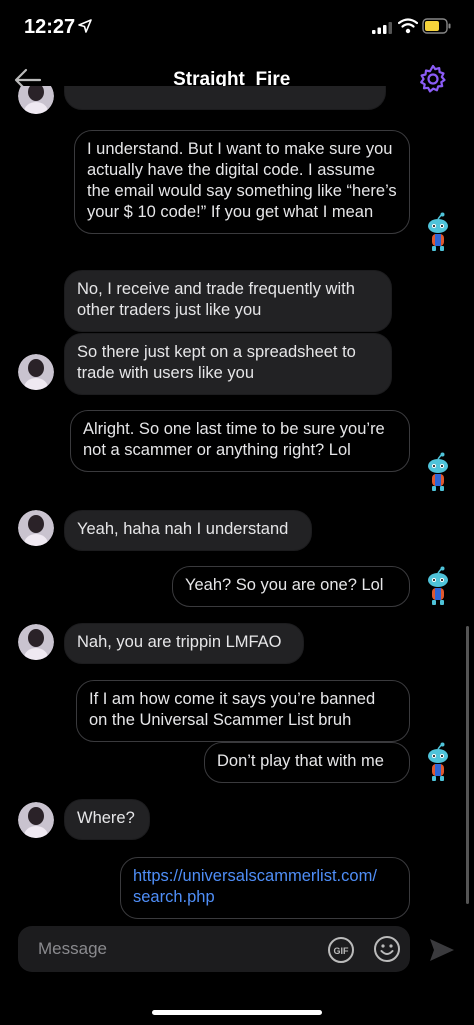  What do you see at coordinates (174, 897) in the screenshot?
I see `url-link-line-2: search.php` at bounding box center [174, 897].